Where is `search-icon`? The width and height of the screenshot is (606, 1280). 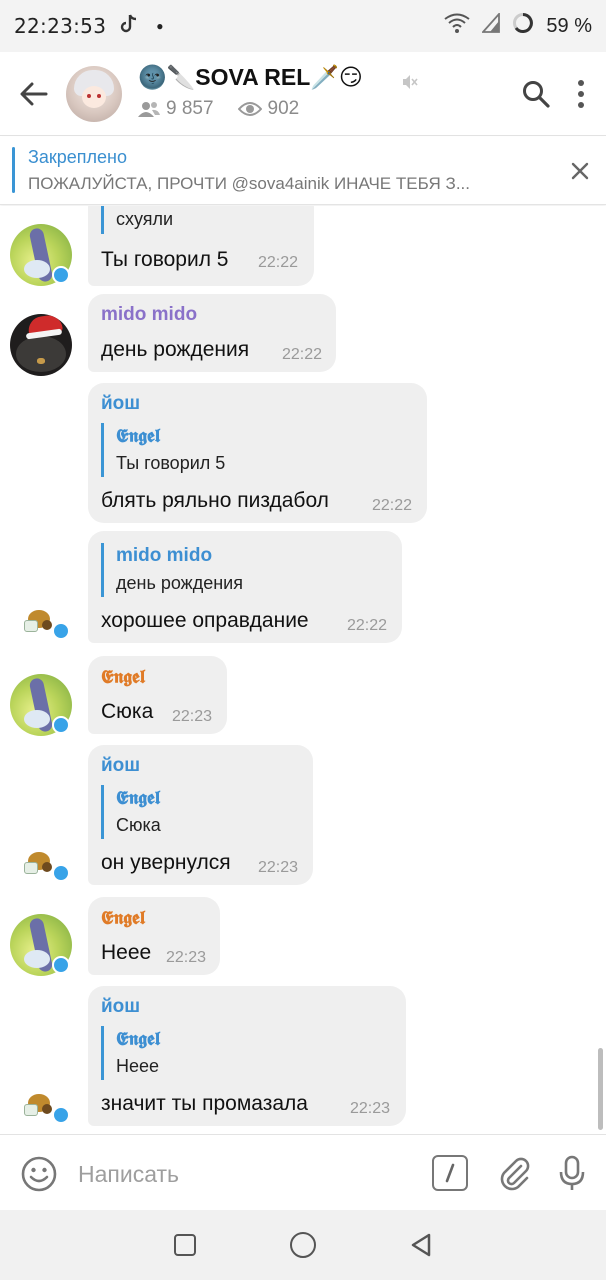 search-icon is located at coordinates (536, 94).